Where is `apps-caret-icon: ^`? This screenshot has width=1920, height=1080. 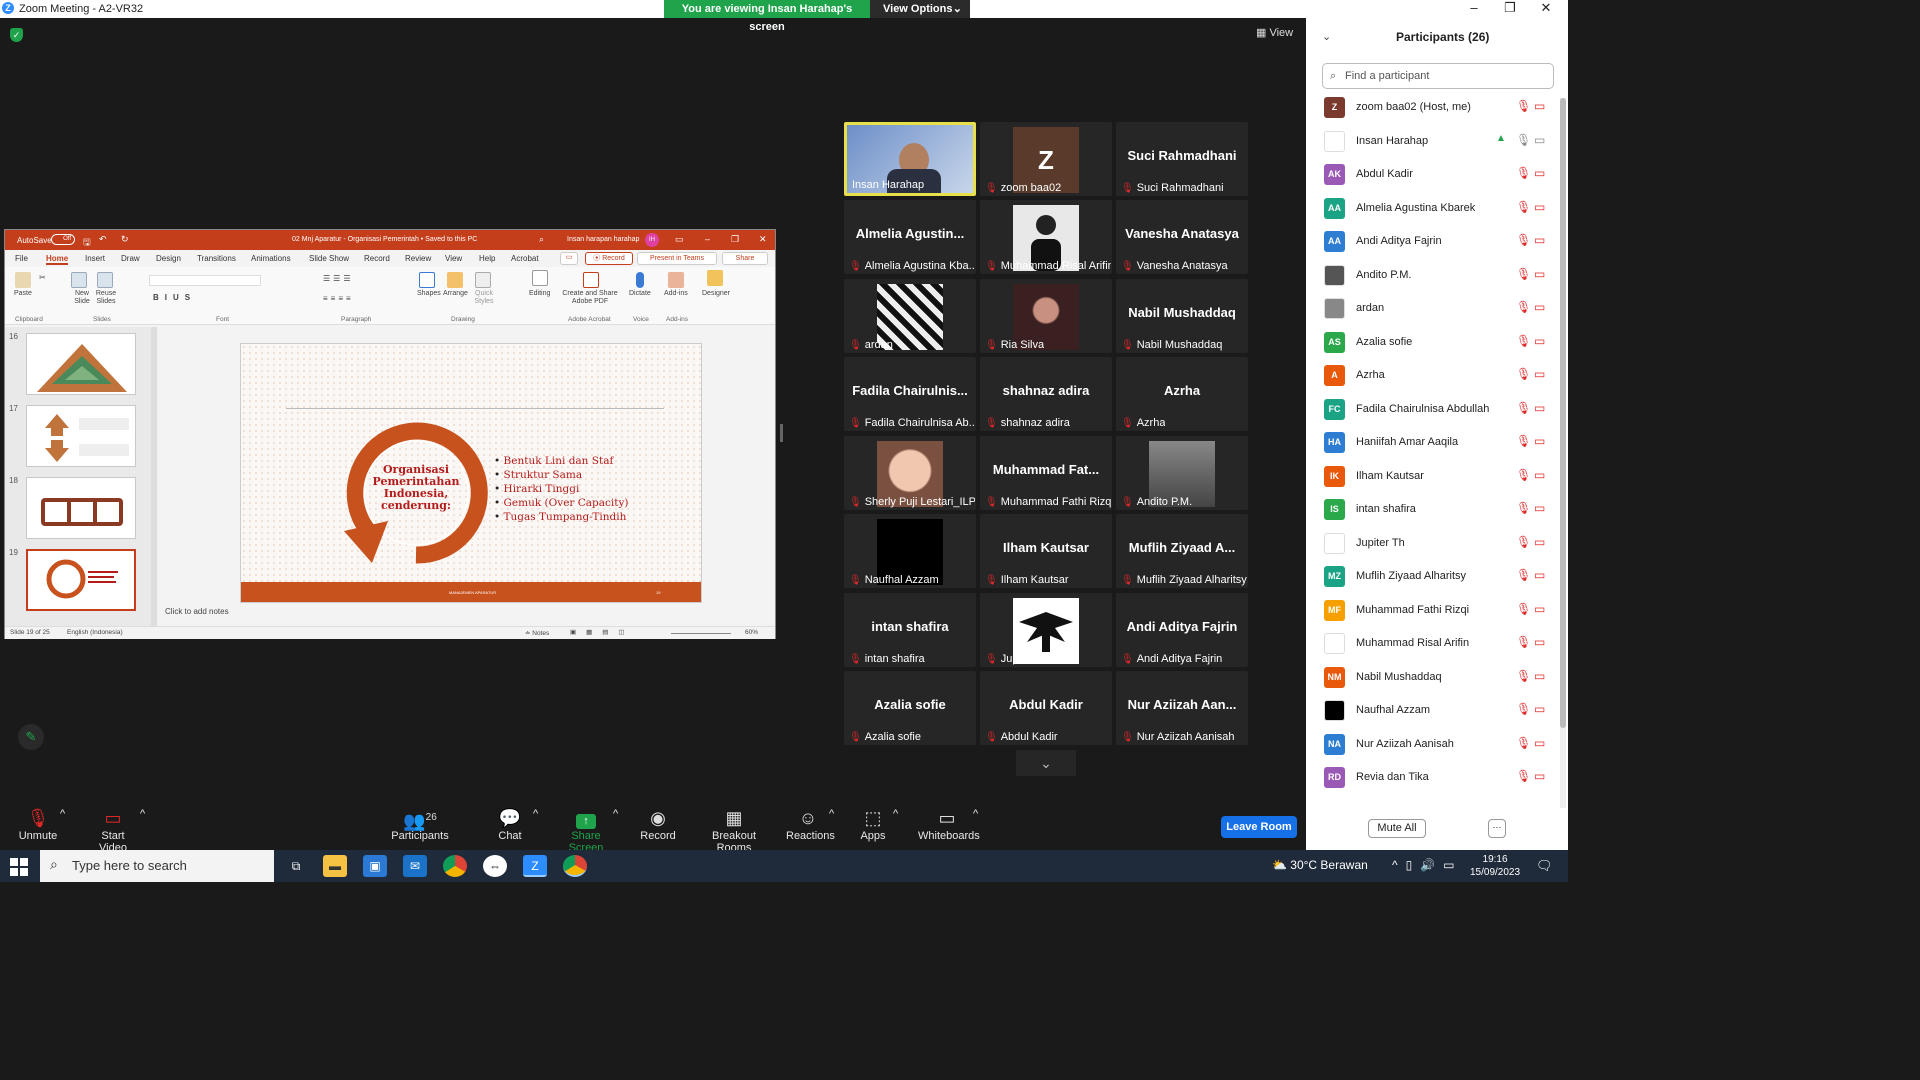 apps-caret-icon: ^ is located at coordinates (895, 814).